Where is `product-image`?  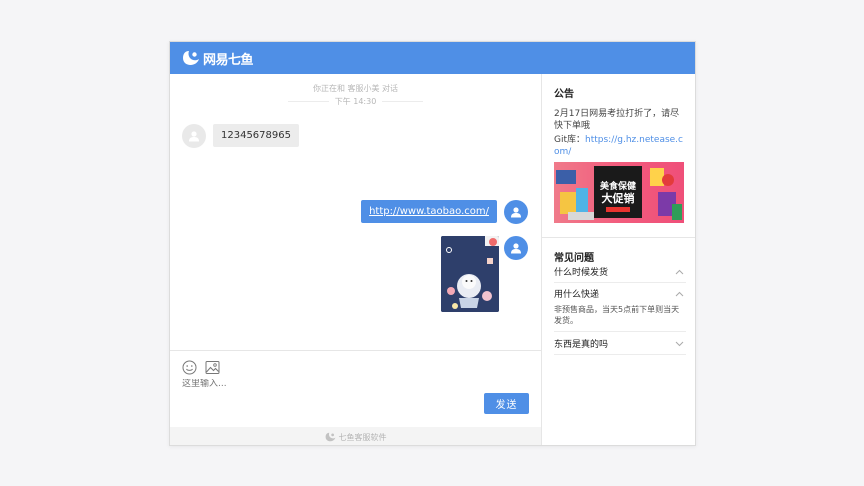
product-image is located at coordinates (470, 274).